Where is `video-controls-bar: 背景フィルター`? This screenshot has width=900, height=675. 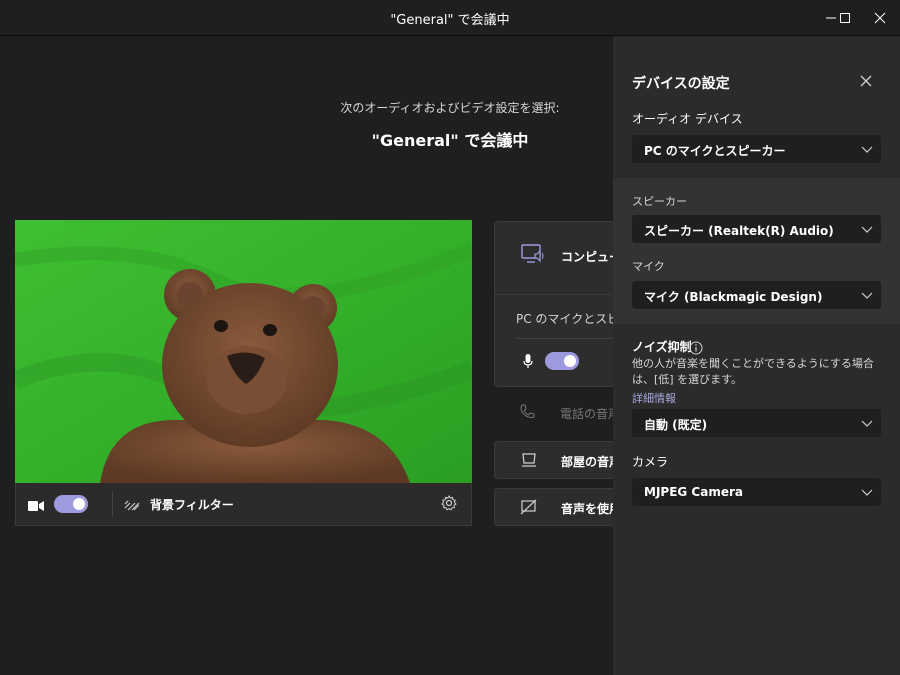 video-controls-bar: 背景フィルター is located at coordinates (243, 504).